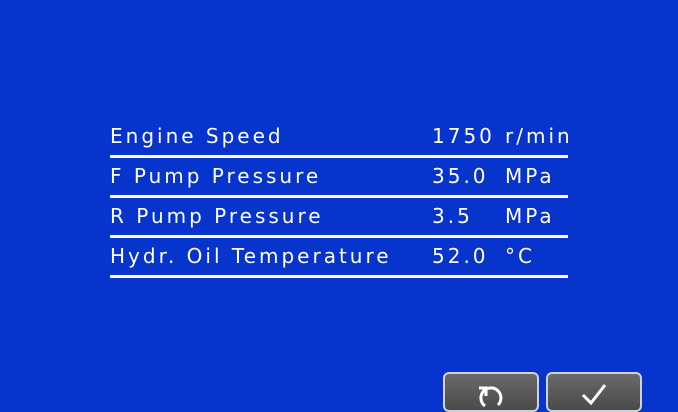 This screenshot has height=412, width=678. Describe the element at coordinates (460, 256) in the screenshot. I see `reading-value: 52.0` at that location.